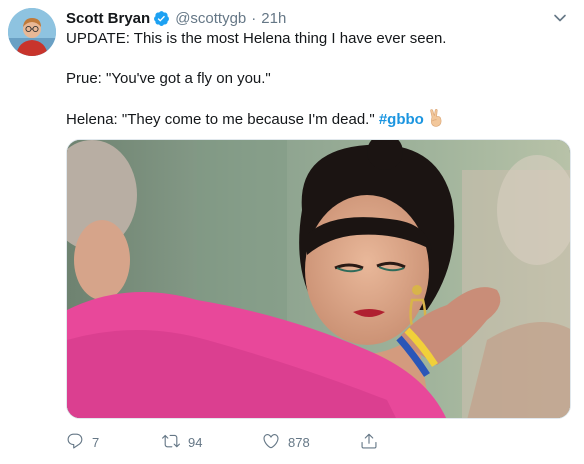 The width and height of the screenshot is (584, 464). I want to click on peace-hand-emoji, so click(436, 120).